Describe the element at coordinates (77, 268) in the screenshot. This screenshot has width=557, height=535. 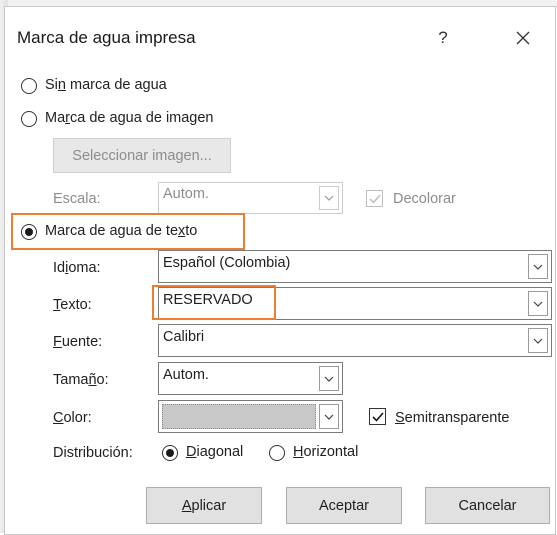
I see `language-label: Idioma:` at that location.